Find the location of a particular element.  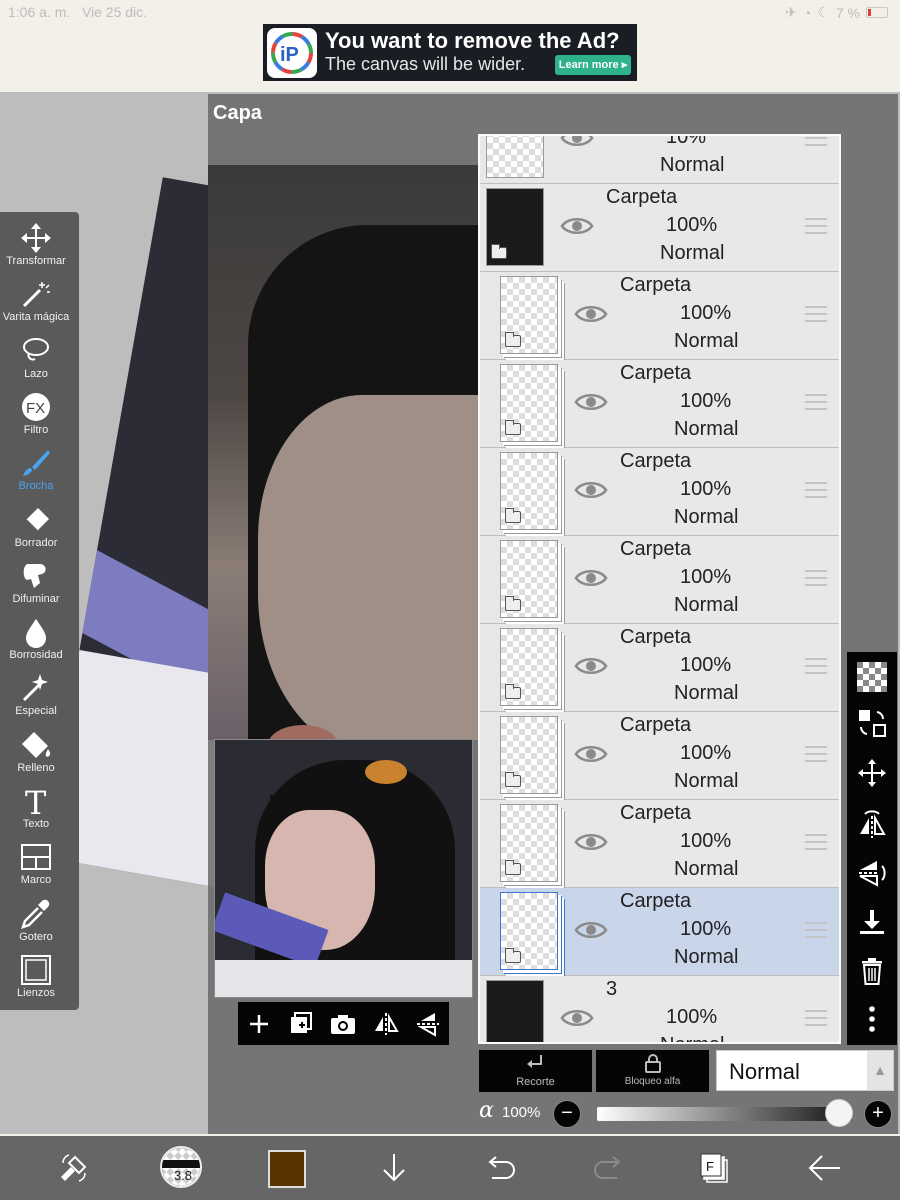

layer-down-button is located at coordinates (394, 1168).